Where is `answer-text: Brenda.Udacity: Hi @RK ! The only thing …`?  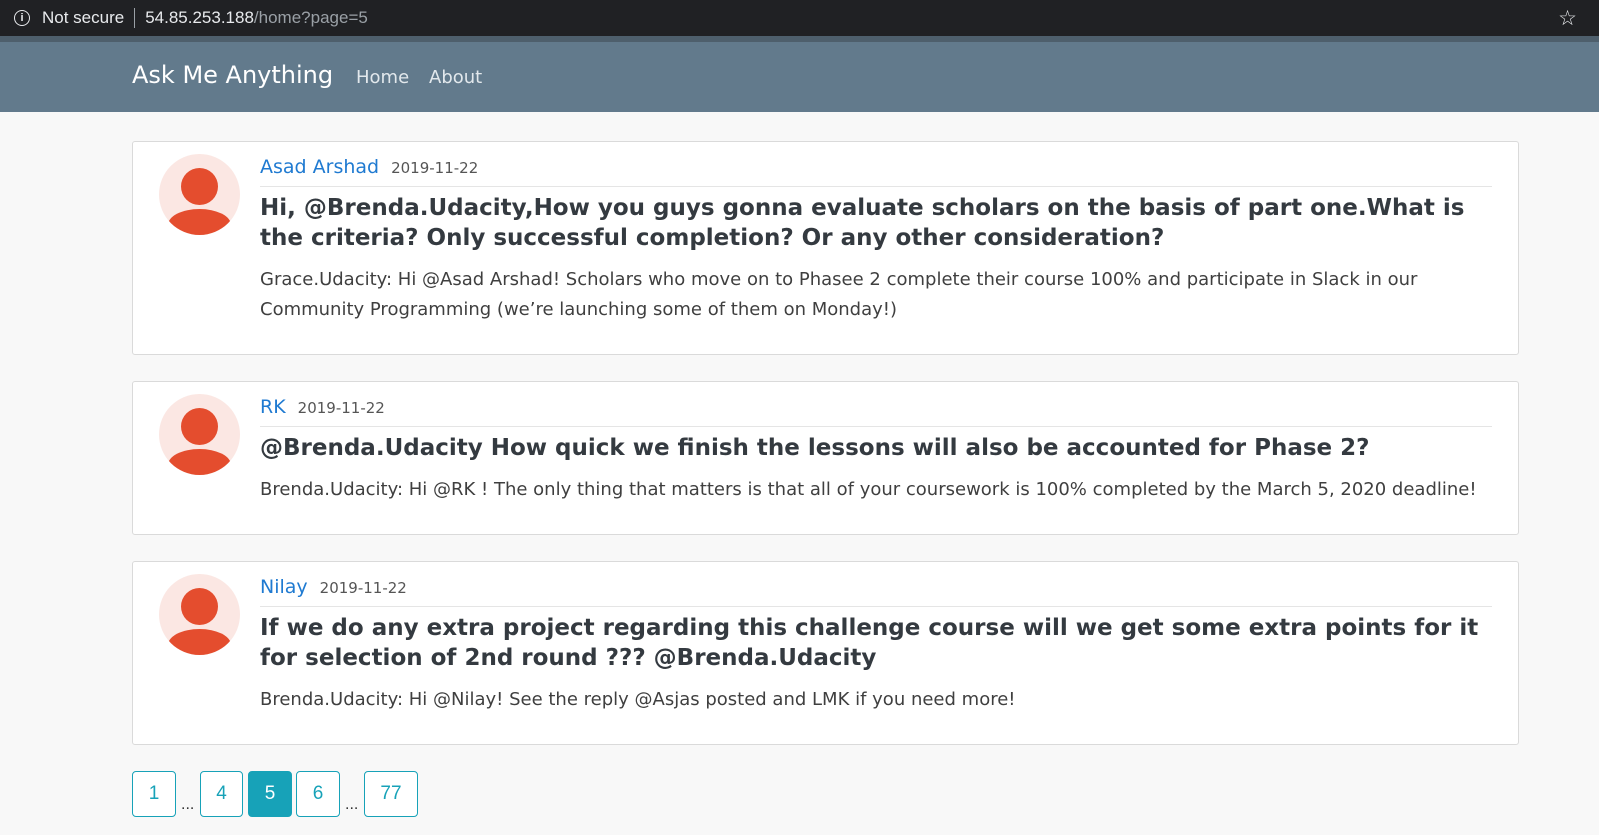
answer-text: Brenda.Udacity: Hi @RK ! The only thing … is located at coordinates (868, 489).